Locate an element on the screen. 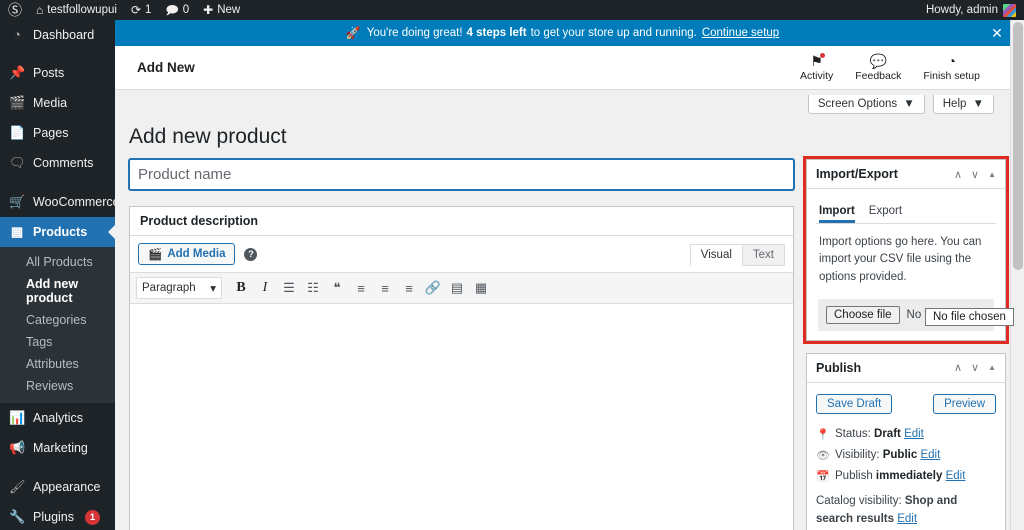  comments-link: 🗩 0 is located at coordinates (177, 10).